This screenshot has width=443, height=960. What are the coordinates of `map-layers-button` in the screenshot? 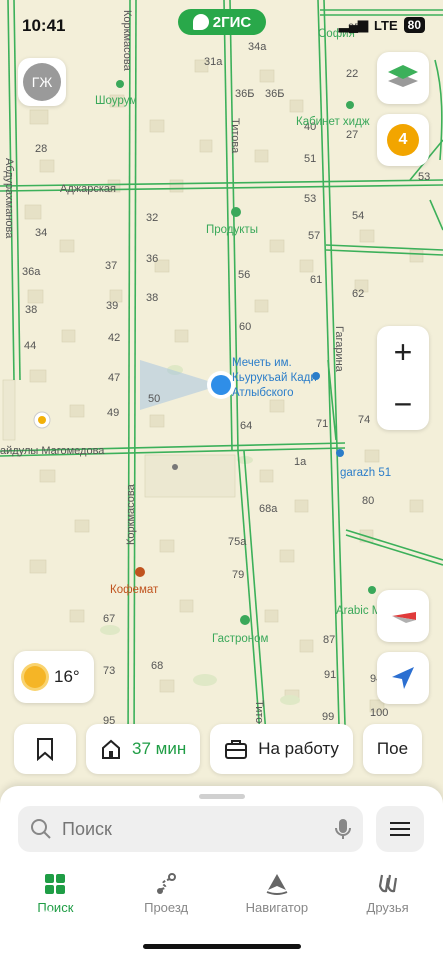 It's located at (403, 78).